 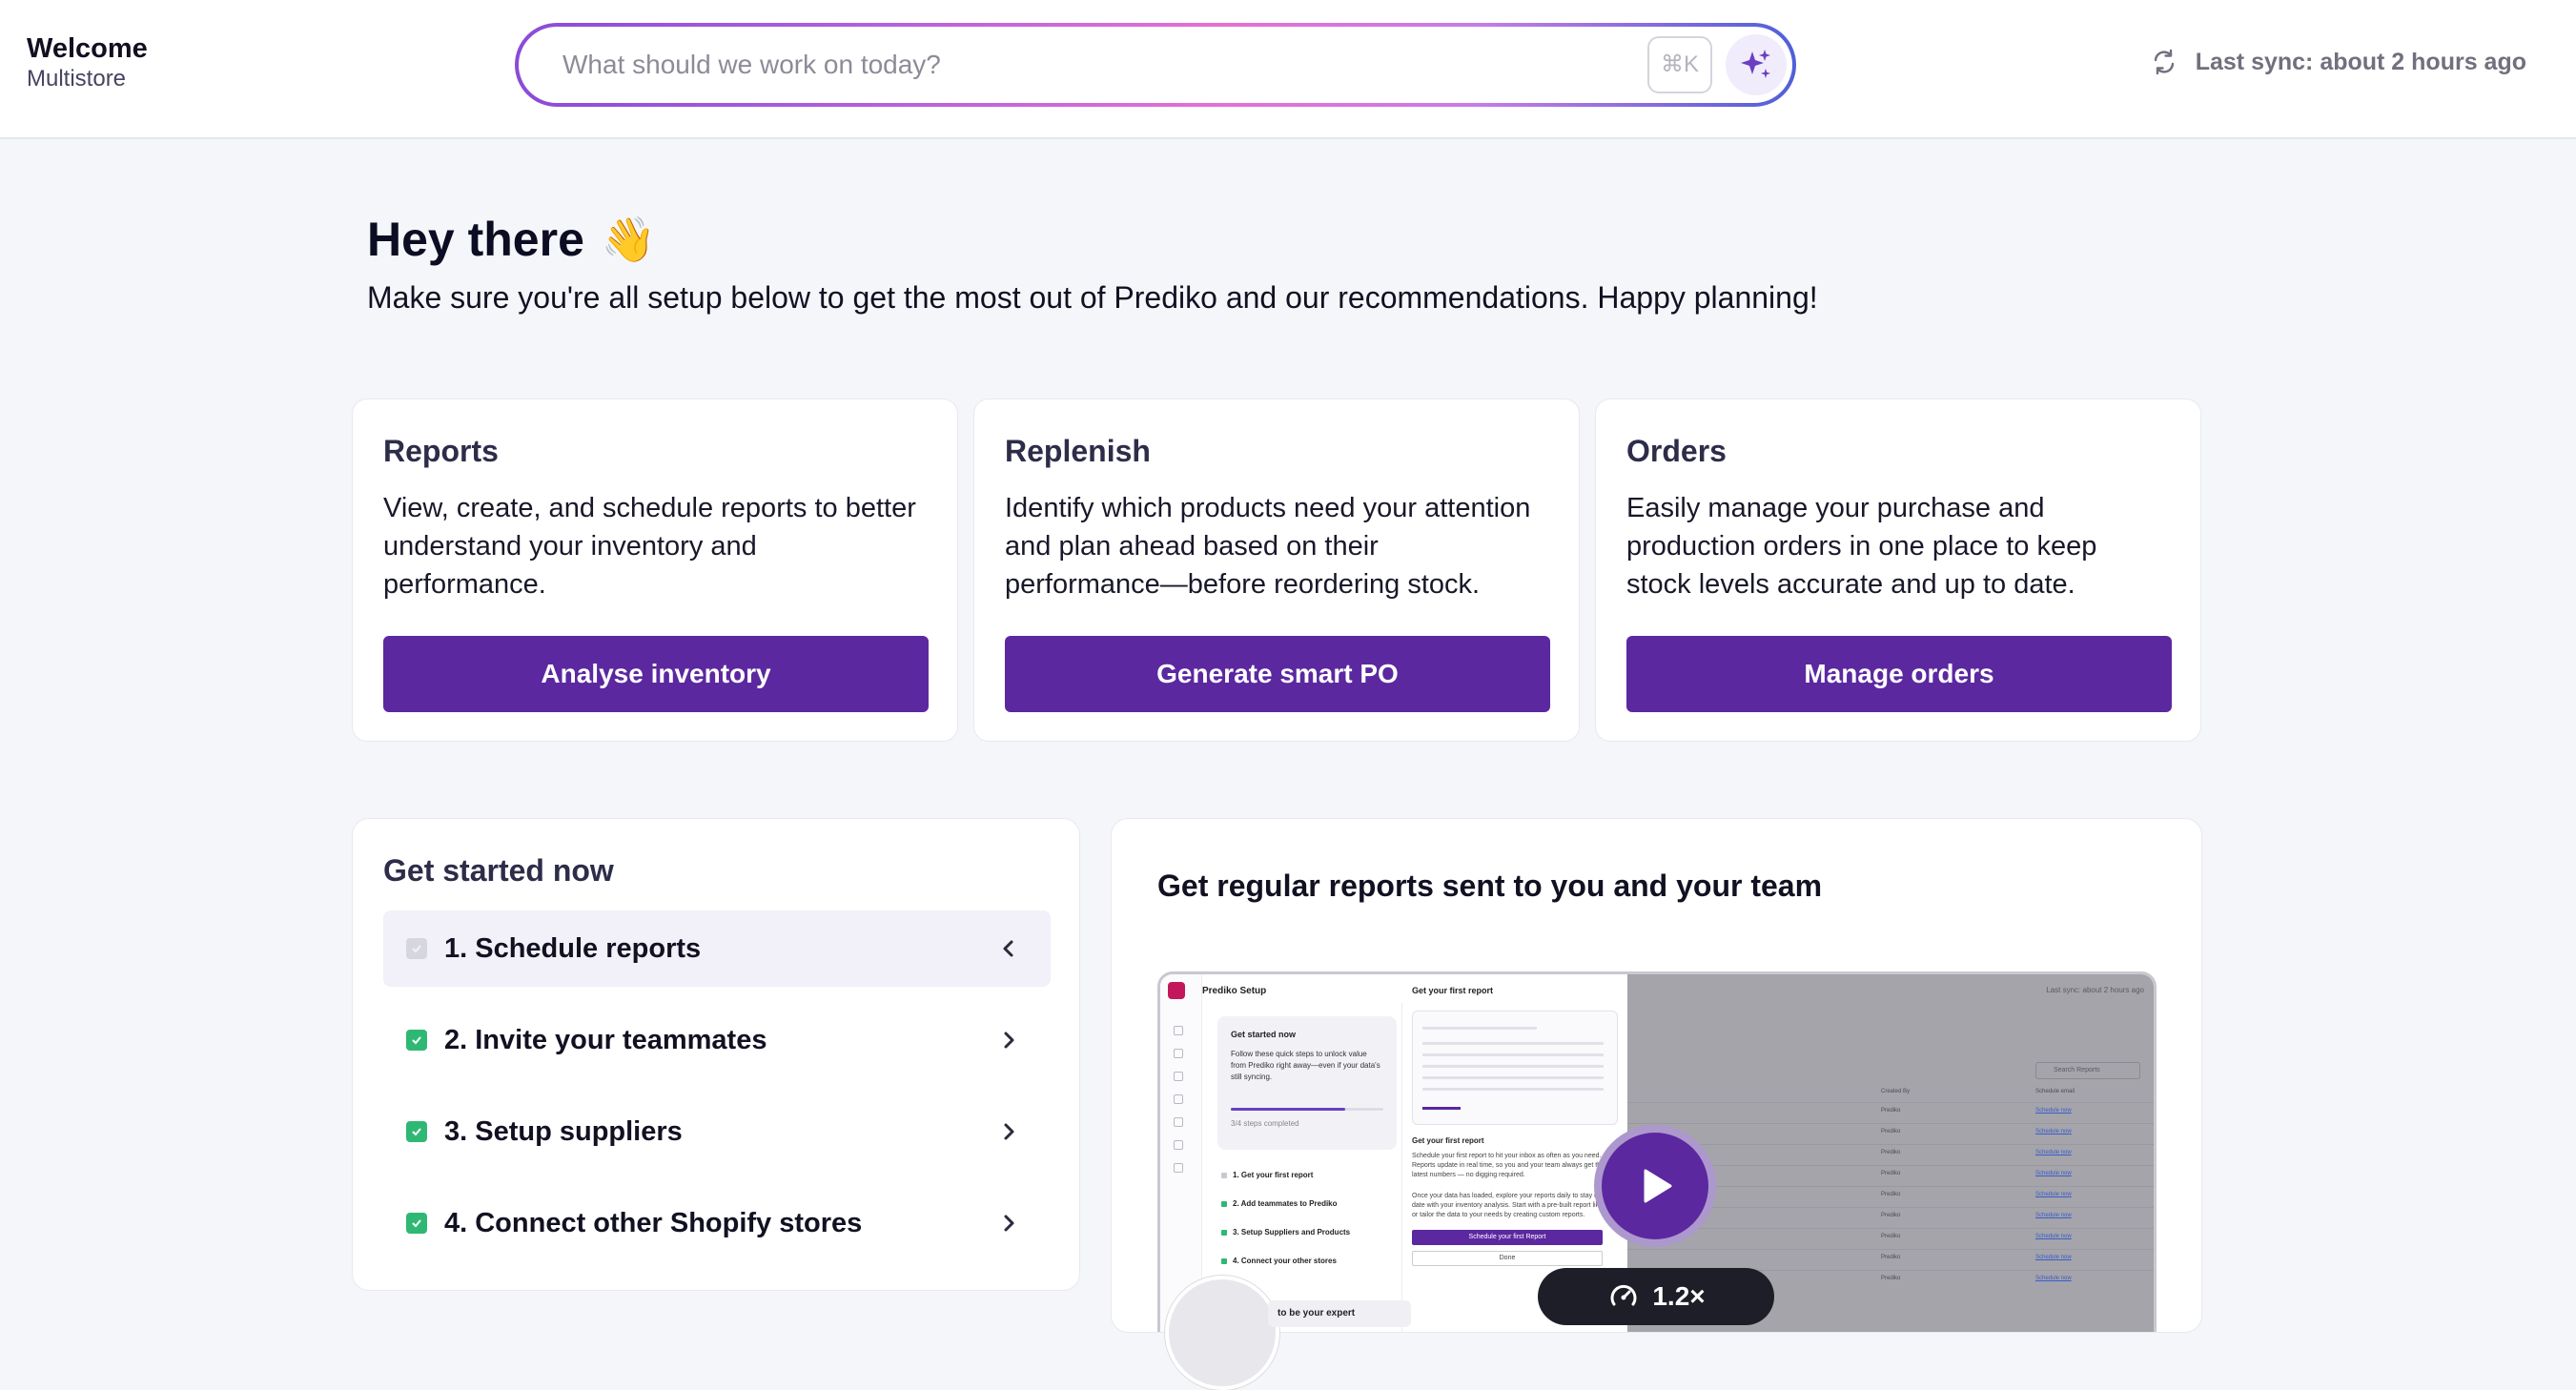 I want to click on card-title: Reports, so click(x=441, y=451).